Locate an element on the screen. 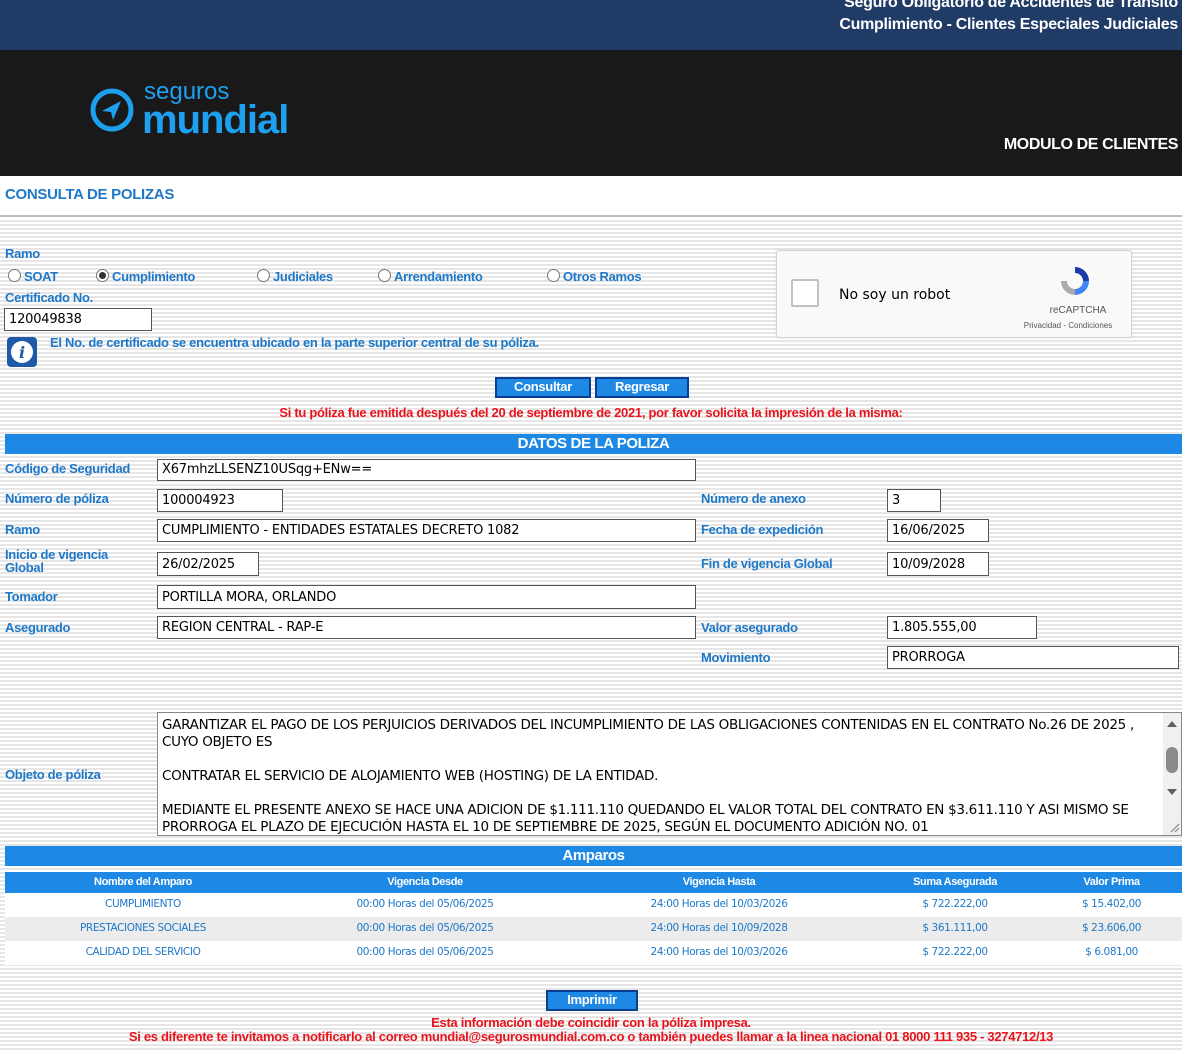 This screenshot has height=1051, width=1182. radio-soat-label: SOAT is located at coordinates (41, 276).